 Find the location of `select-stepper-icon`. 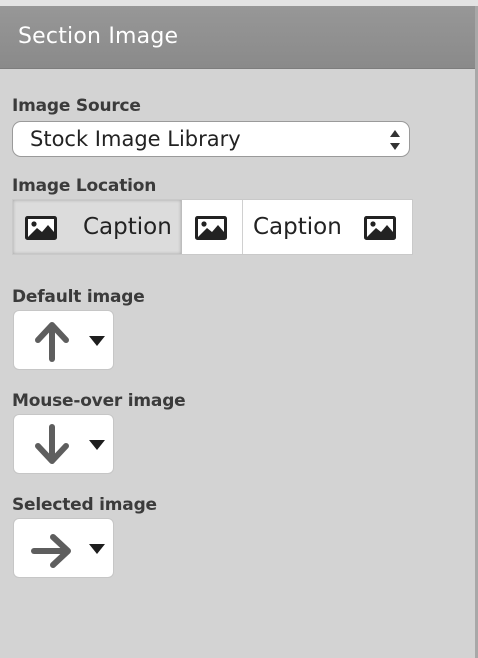

select-stepper-icon is located at coordinates (395, 140).